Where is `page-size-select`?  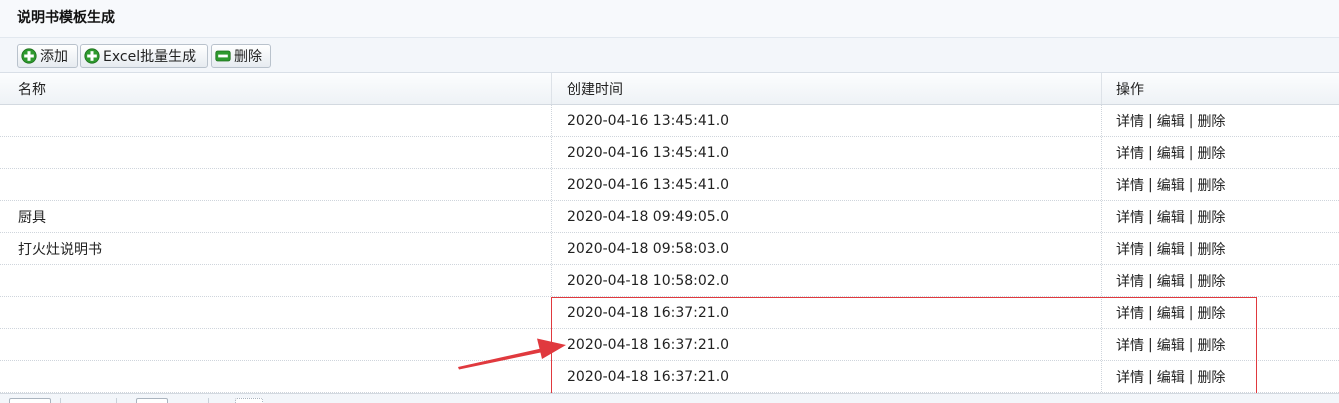 page-size-select is located at coordinates (30, 400).